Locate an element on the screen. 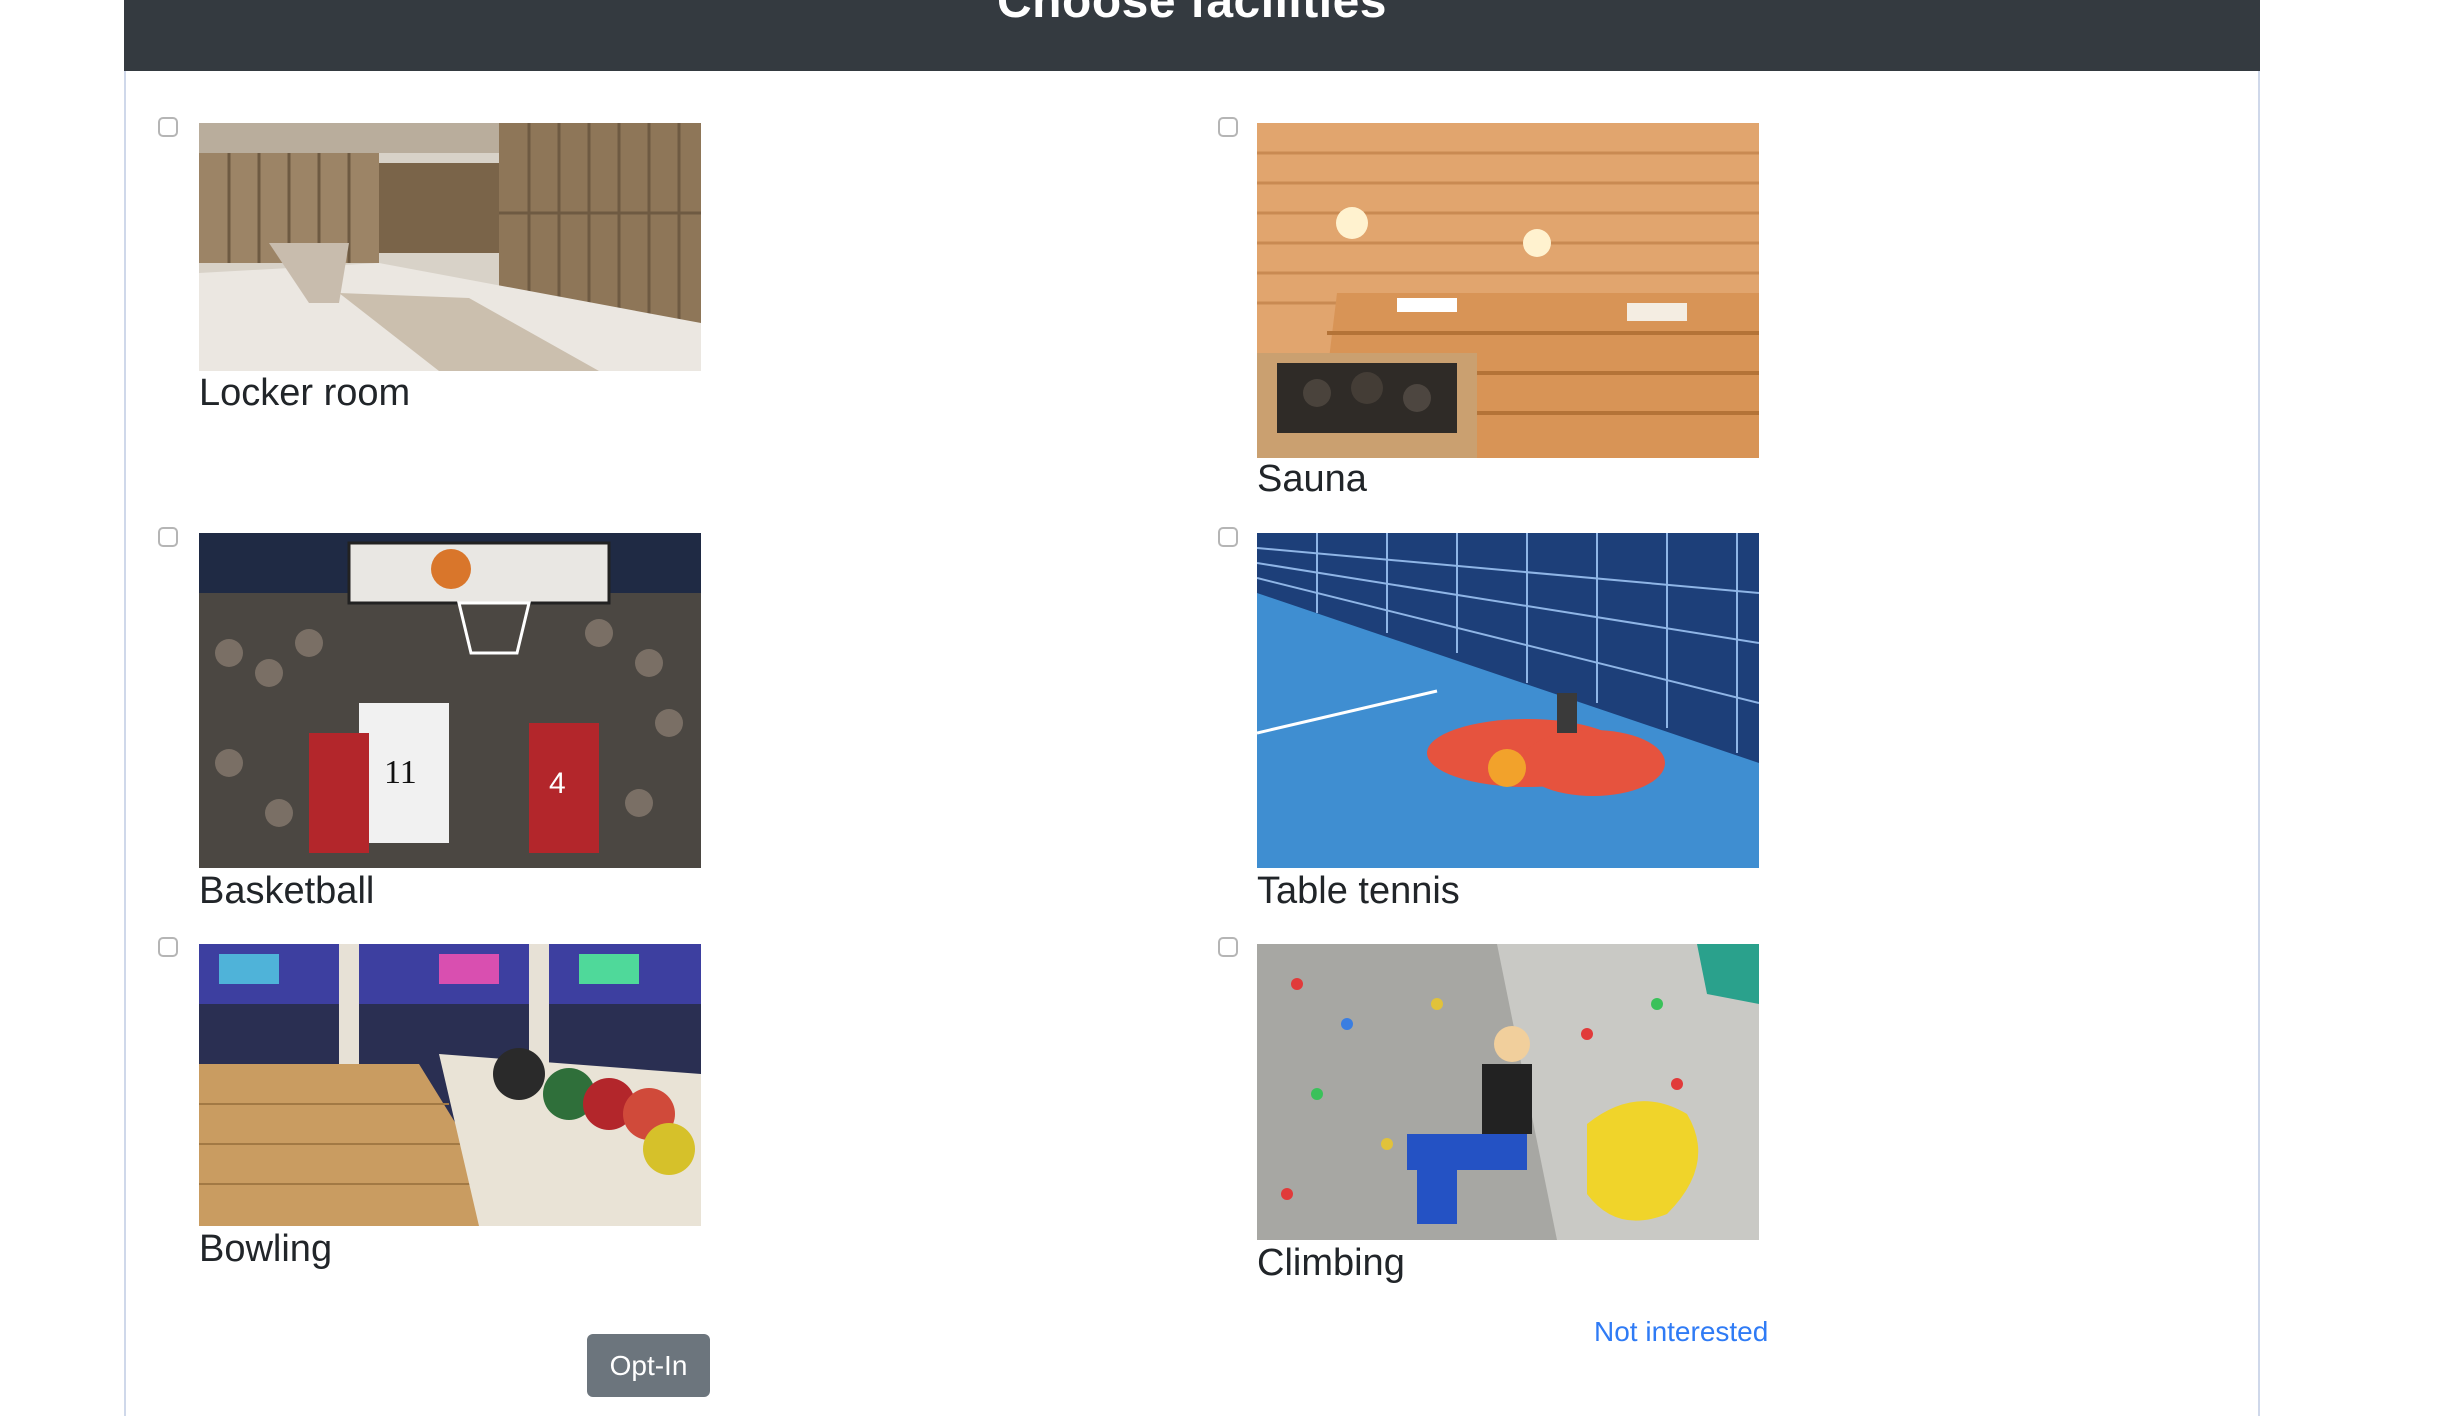 Image resolution: width=2438 pixels, height=1416 pixels. basketball-image: 11 4 is located at coordinates (450, 700).